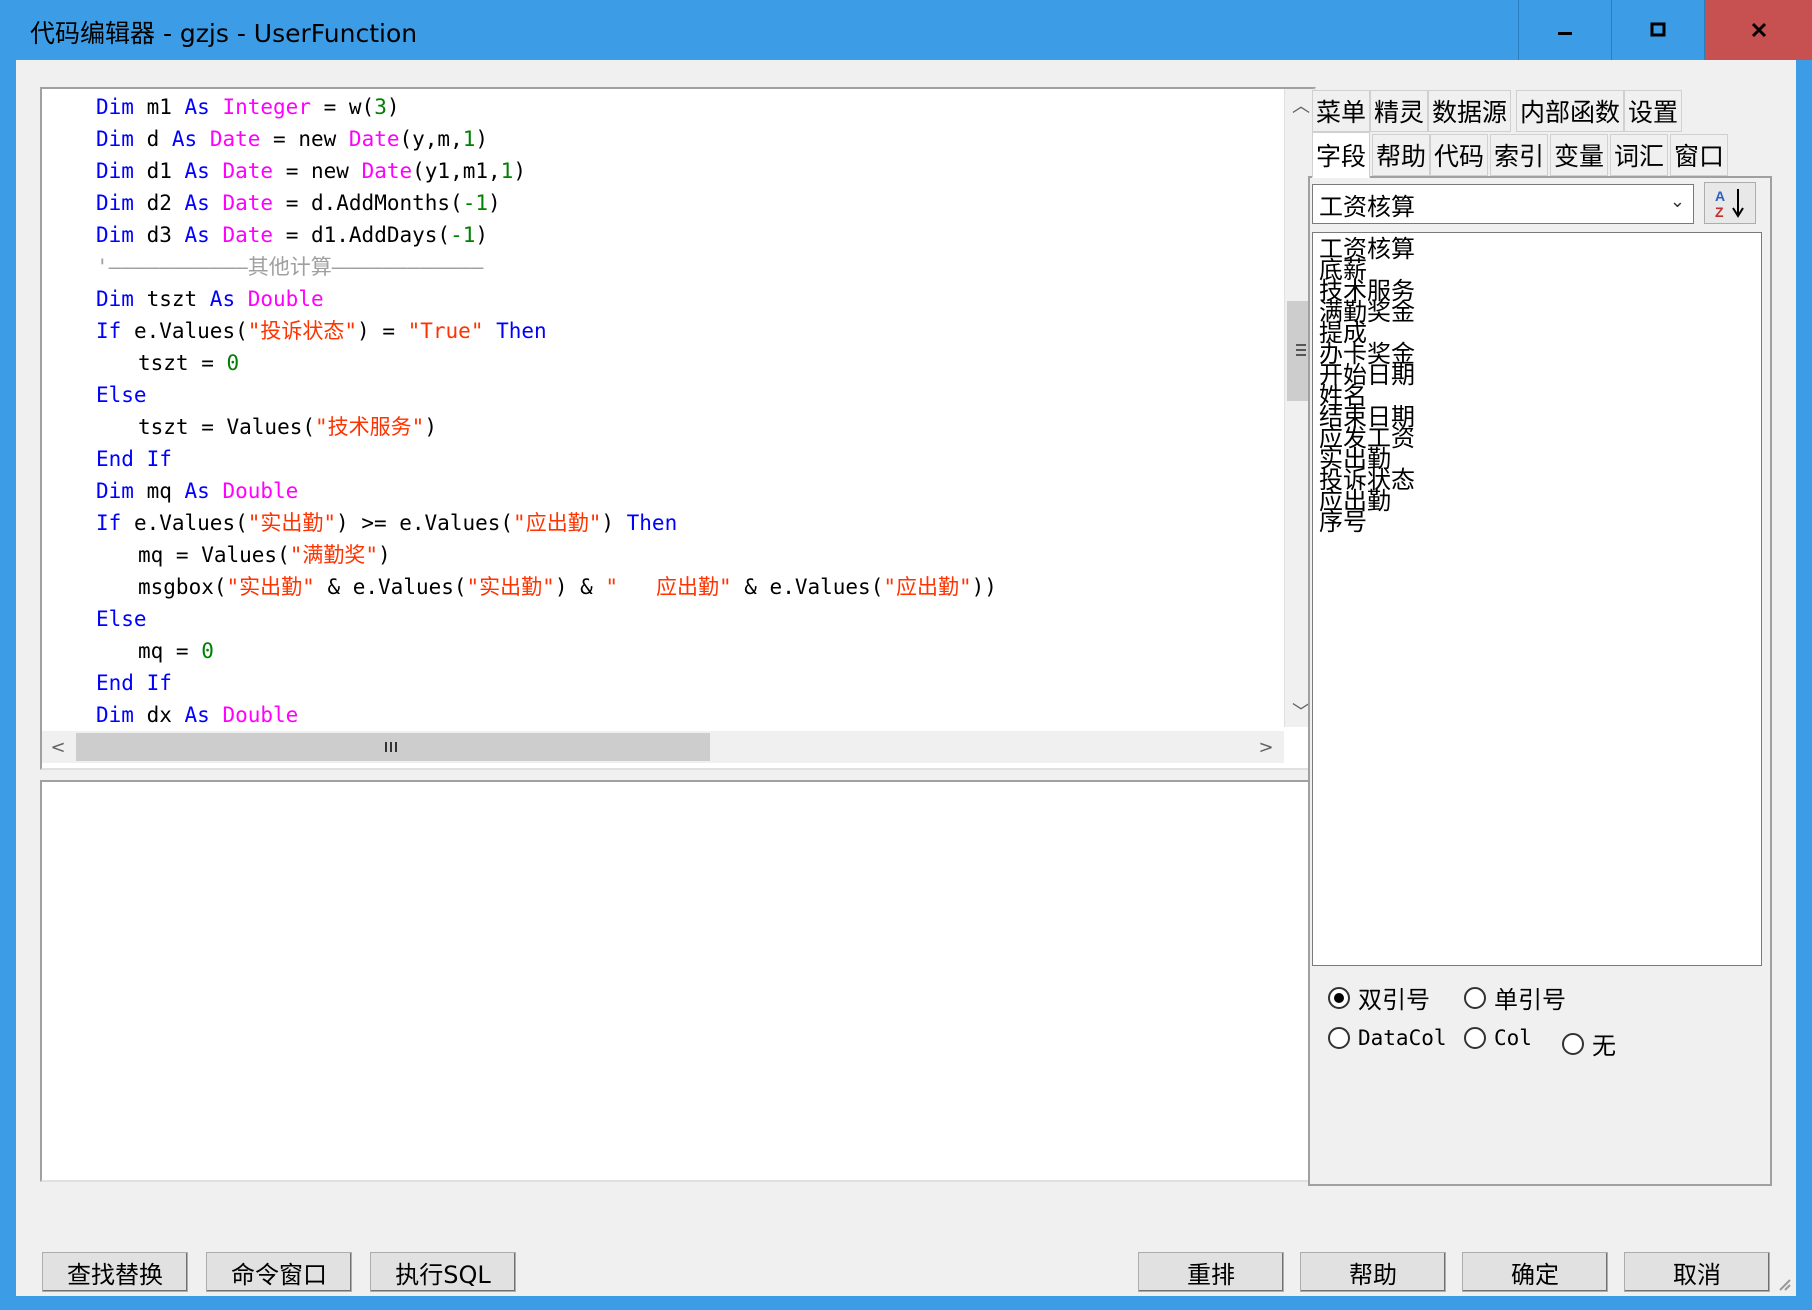 This screenshot has width=1812, height=1310. I want to click on code-token: tszt =, so click(182, 363).